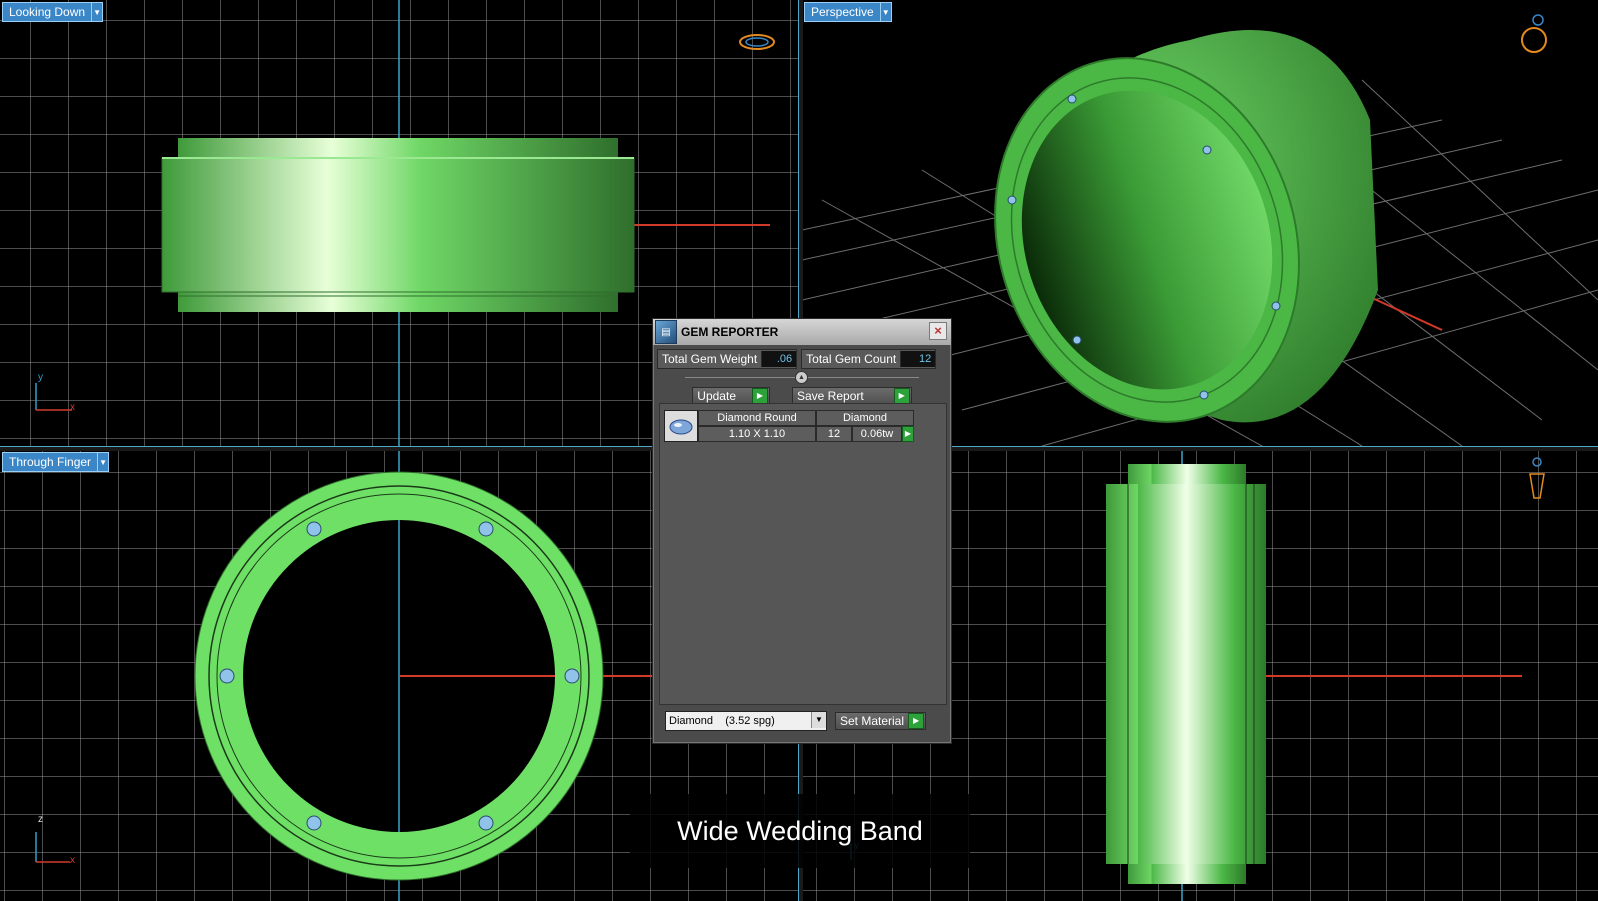  Describe the element at coordinates (722, 721) in the screenshot. I see `material-select-value: Diamond (3.52 spg)` at that location.